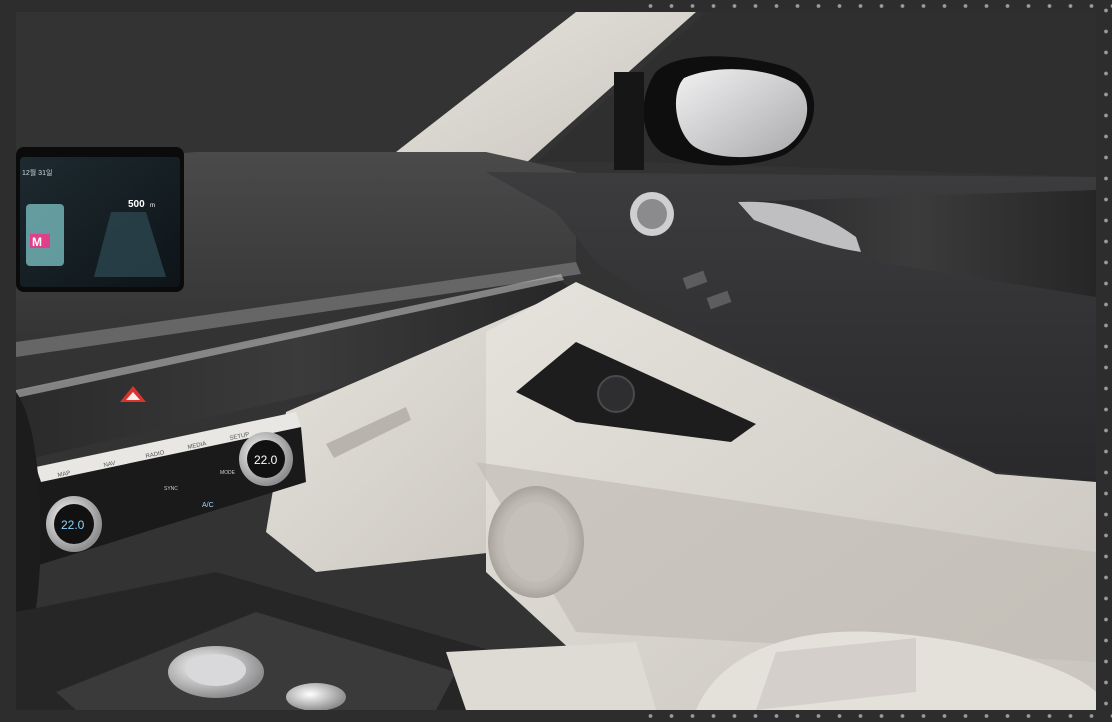 The height and width of the screenshot is (722, 1112). I want to click on dotted-border-bottom, so click(876, 716).